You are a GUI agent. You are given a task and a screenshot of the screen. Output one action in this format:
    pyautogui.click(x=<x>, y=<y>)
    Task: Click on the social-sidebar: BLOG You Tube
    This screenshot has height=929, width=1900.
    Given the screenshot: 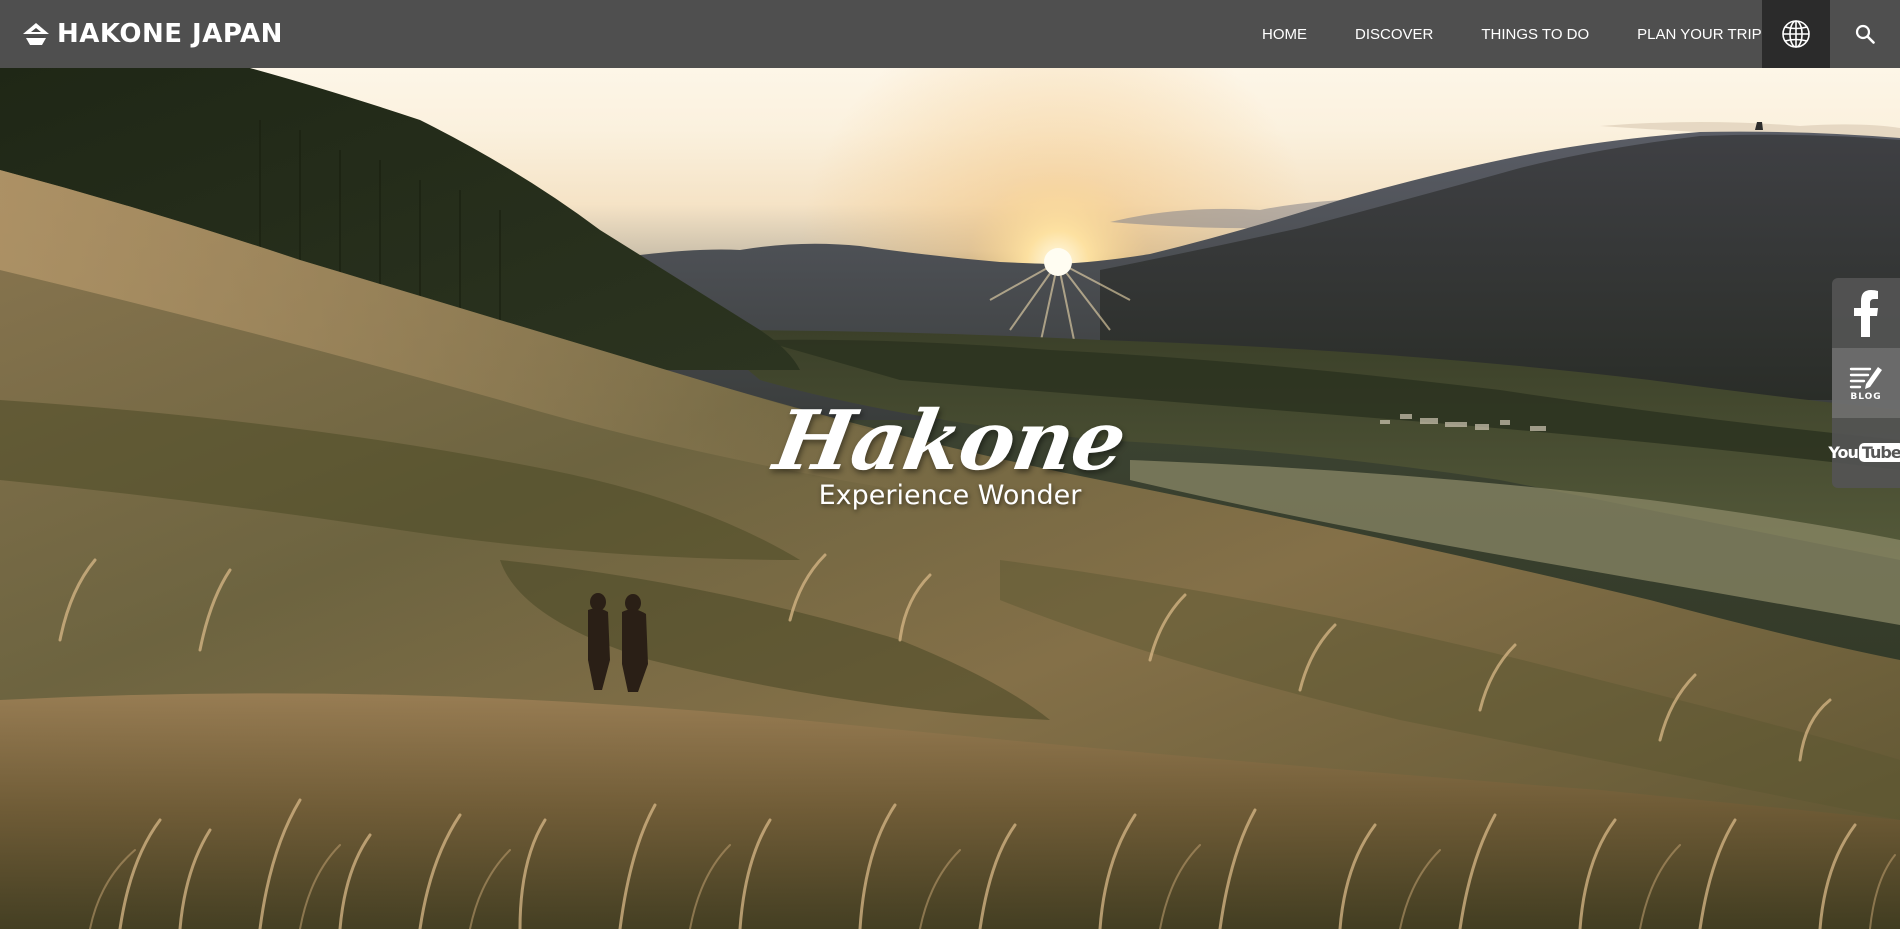 What is the action you would take?
    pyautogui.click(x=1864, y=383)
    